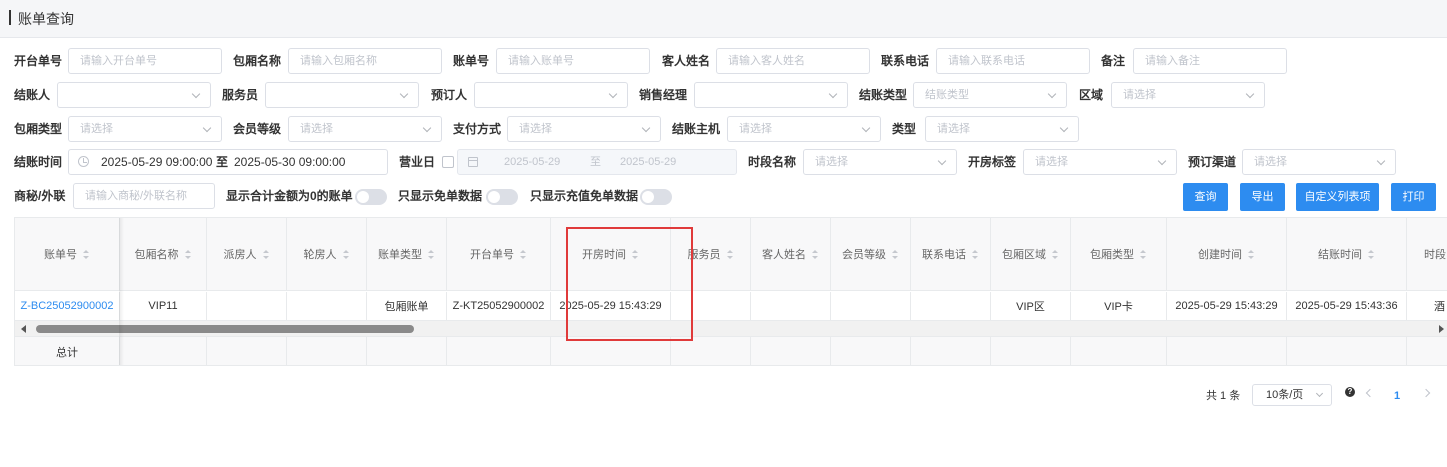 The width and height of the screenshot is (1447, 467). Describe the element at coordinates (711, 254) in the screenshot. I see `column-header-waiter: 服务员` at that location.